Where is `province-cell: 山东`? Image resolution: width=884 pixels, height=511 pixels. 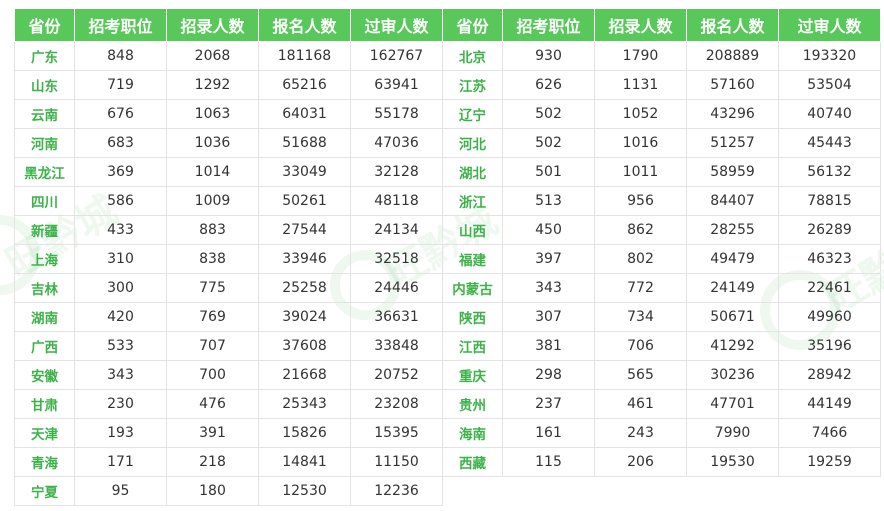 province-cell: 山东 is located at coordinates (44, 85).